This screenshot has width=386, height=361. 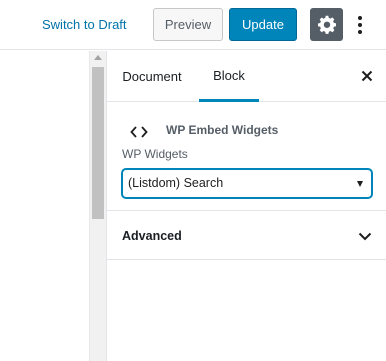 What do you see at coordinates (155, 154) in the screenshot?
I see `wp-widgets-label: WP Widgets` at bounding box center [155, 154].